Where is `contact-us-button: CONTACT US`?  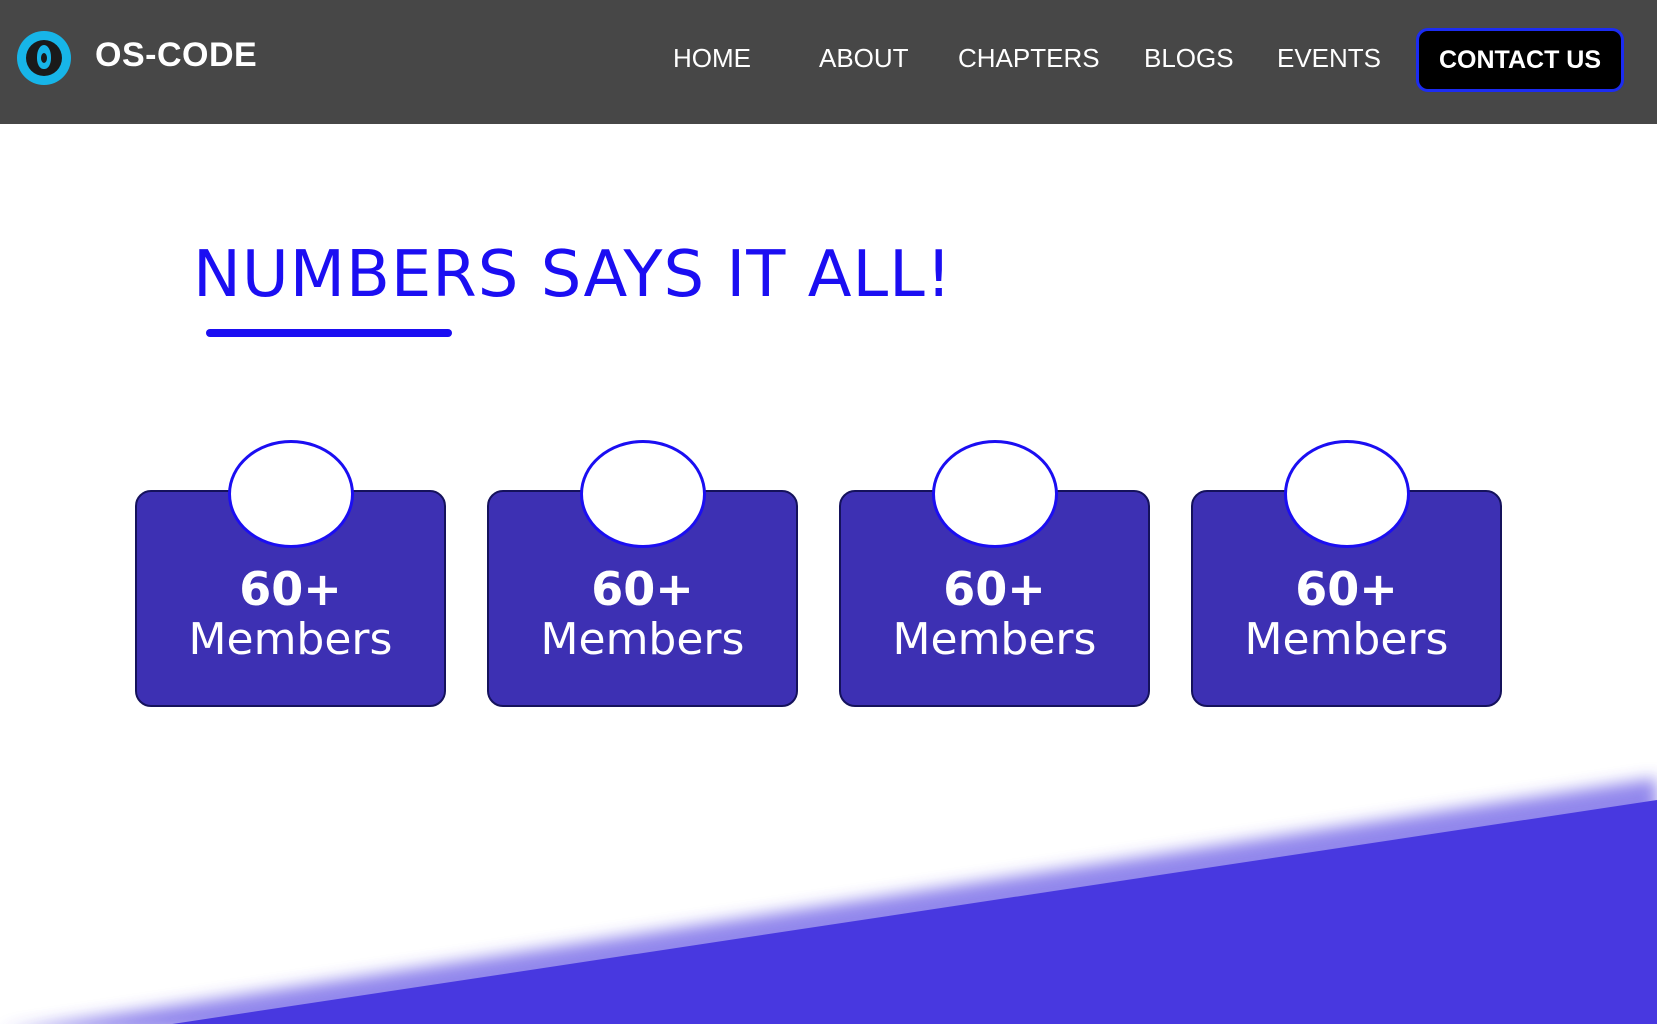
contact-us-button: CONTACT US is located at coordinates (1520, 60).